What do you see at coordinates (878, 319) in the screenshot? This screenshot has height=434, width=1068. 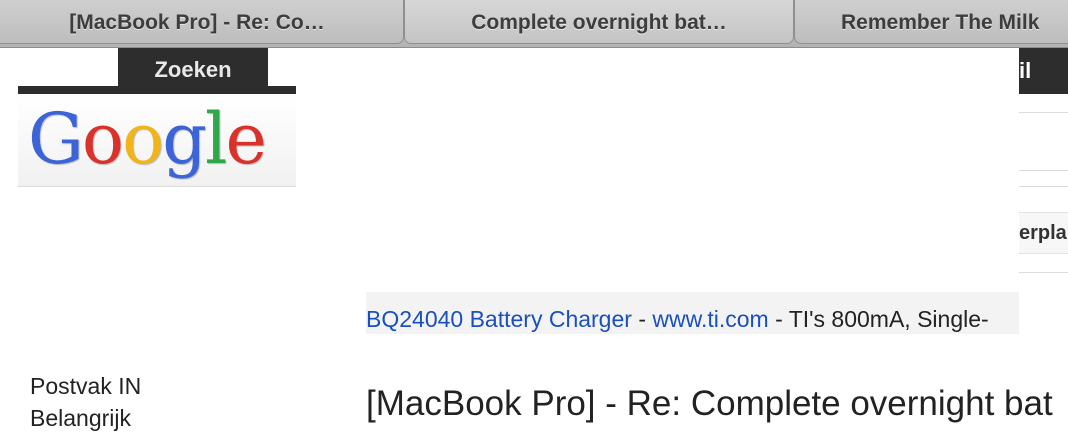 I see `ad-description: - TI's 800mA, Single-` at bounding box center [878, 319].